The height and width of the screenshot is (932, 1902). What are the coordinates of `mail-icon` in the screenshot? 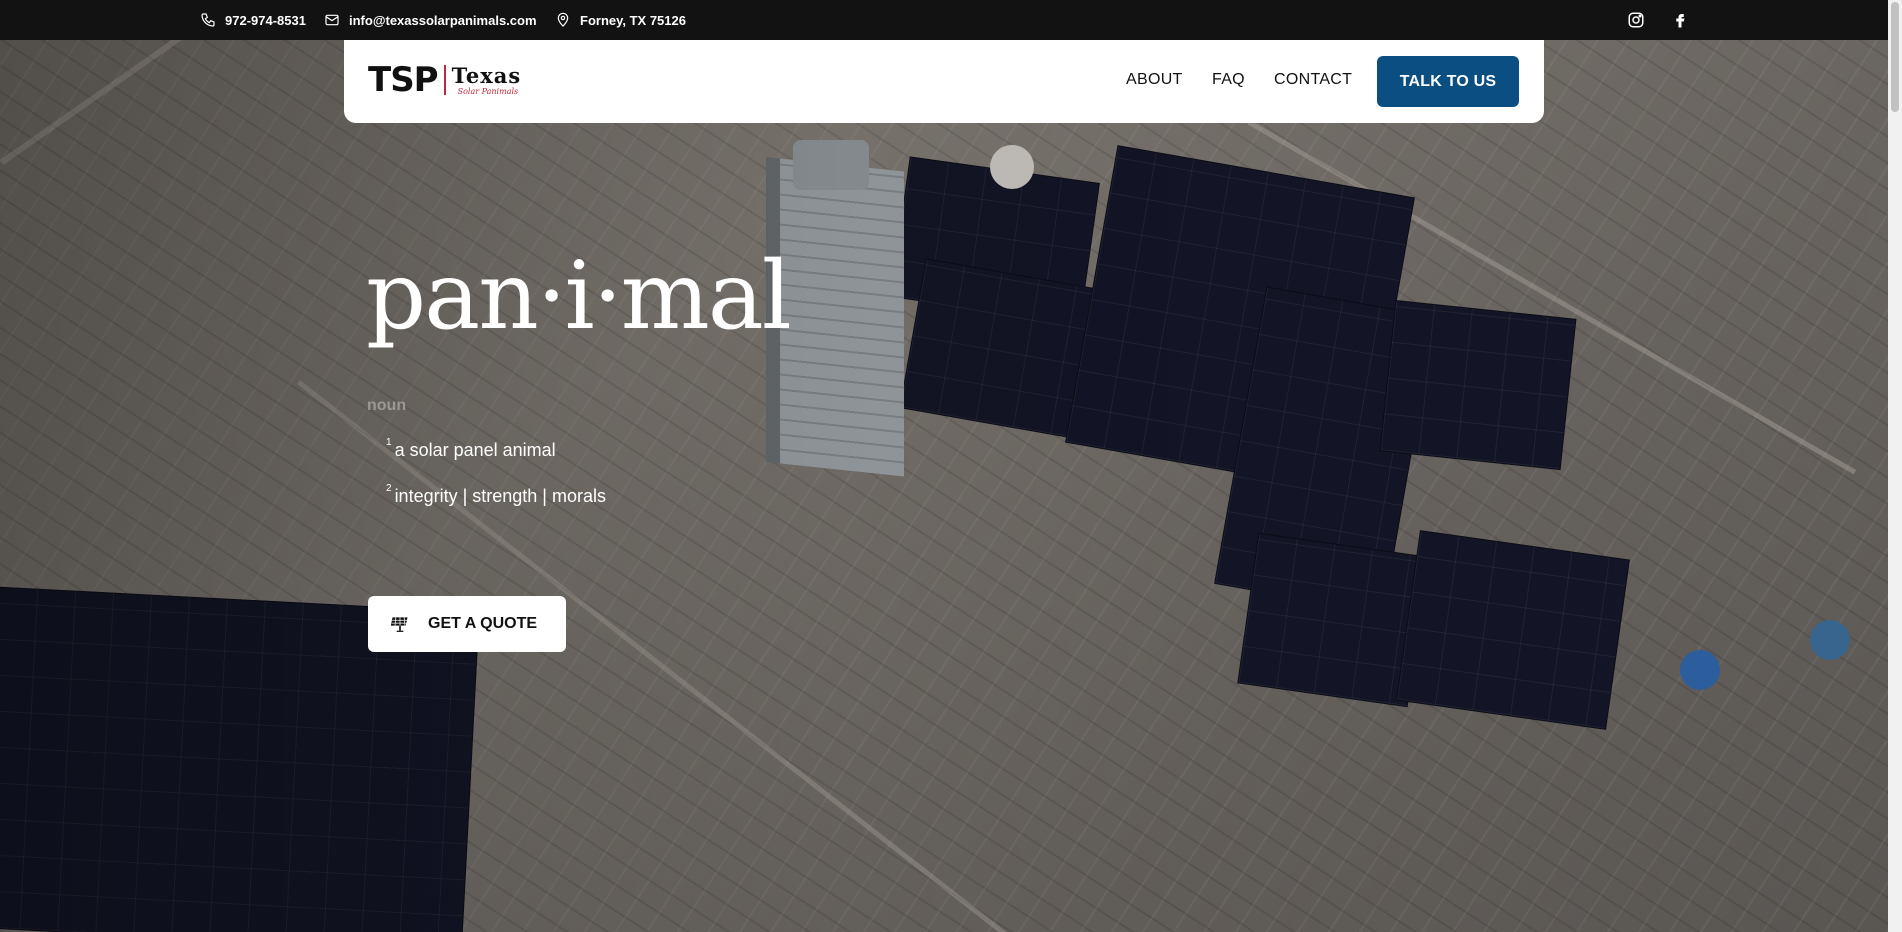 It's located at (332, 20).